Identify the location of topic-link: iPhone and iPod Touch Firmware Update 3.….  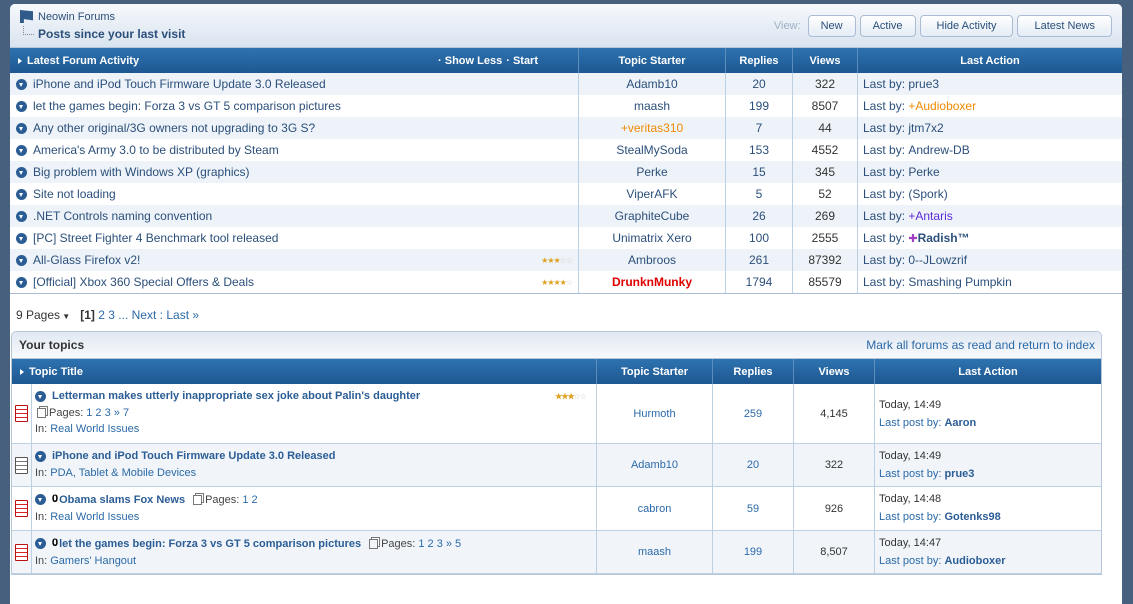
(193, 456).